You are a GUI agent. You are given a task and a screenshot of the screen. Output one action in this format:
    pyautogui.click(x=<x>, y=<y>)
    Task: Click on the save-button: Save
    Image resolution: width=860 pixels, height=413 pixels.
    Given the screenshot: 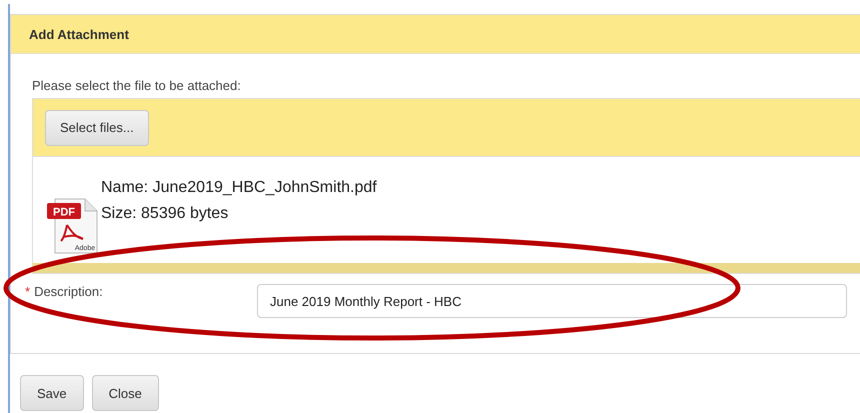 What is the action you would take?
    pyautogui.click(x=52, y=393)
    